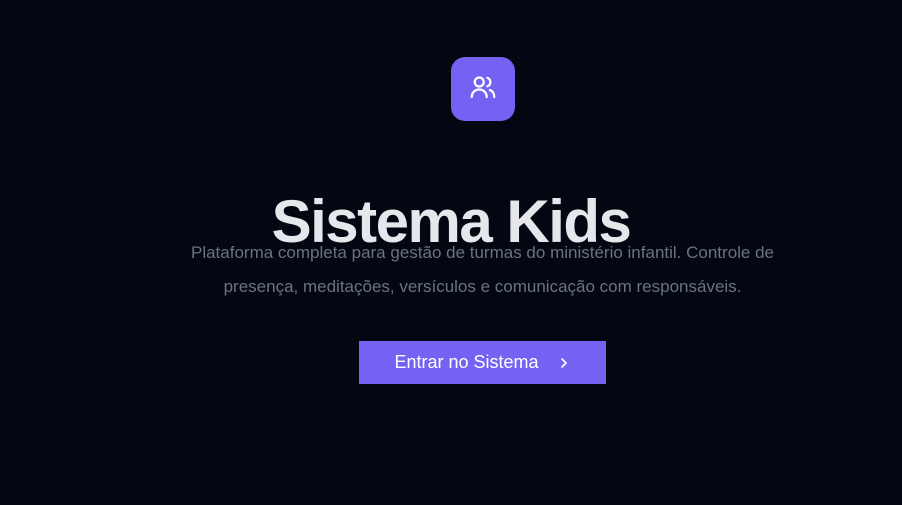 The height and width of the screenshot is (505, 902). I want to click on logo-badge, so click(483, 89).